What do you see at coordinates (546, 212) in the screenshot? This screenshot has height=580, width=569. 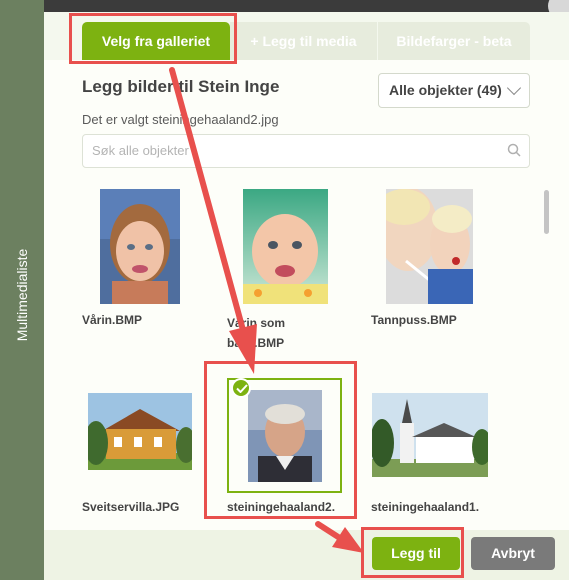 I see `gallery-scrollbar` at bounding box center [546, 212].